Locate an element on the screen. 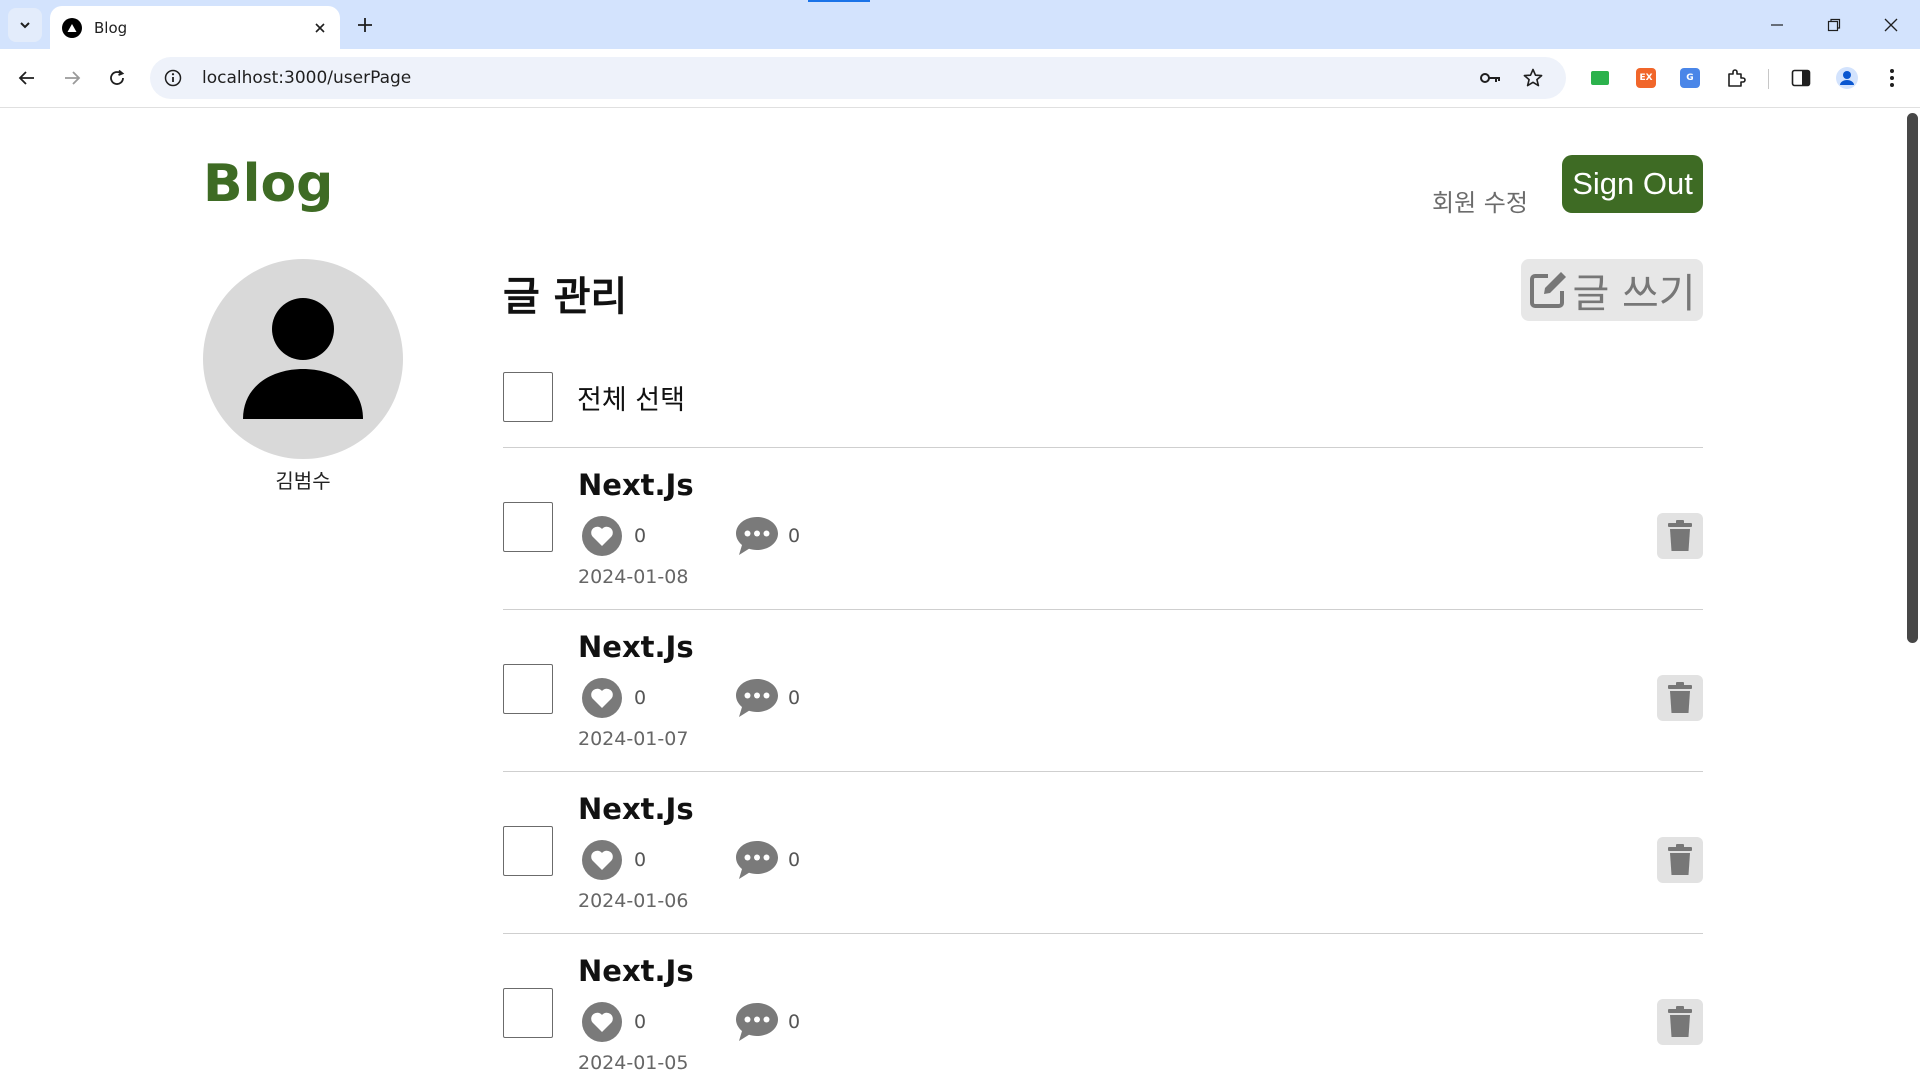  back-button is located at coordinates (27, 78).